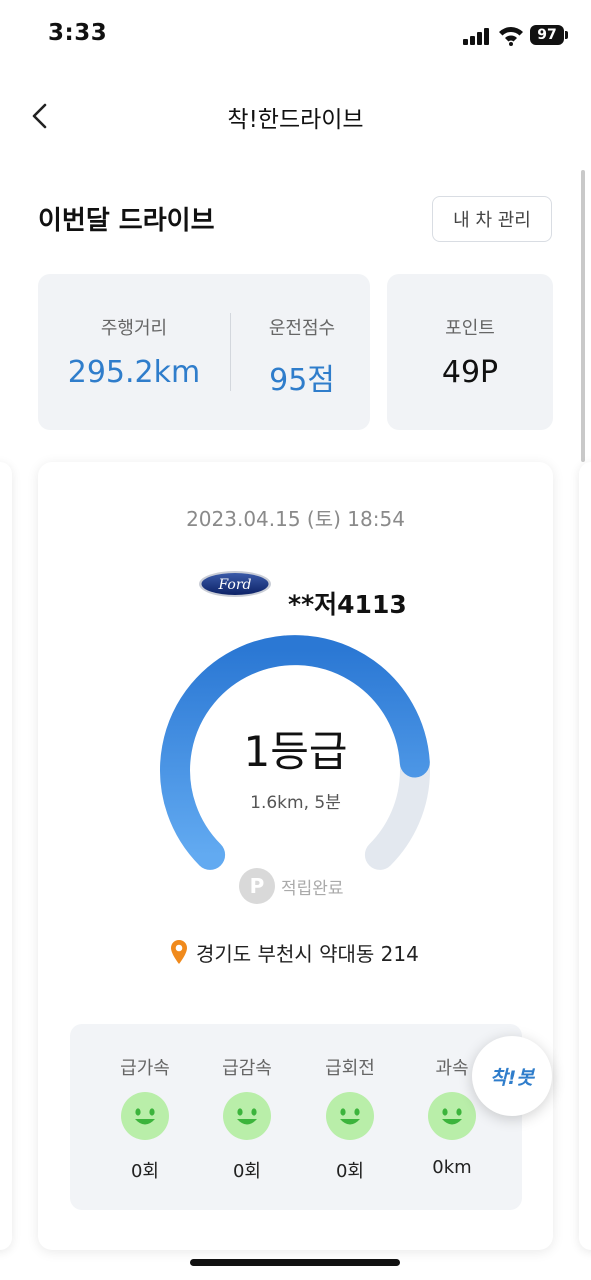 This screenshot has height=1280, width=591. What do you see at coordinates (40, 116) in the screenshot?
I see `back-chevron-icon` at bounding box center [40, 116].